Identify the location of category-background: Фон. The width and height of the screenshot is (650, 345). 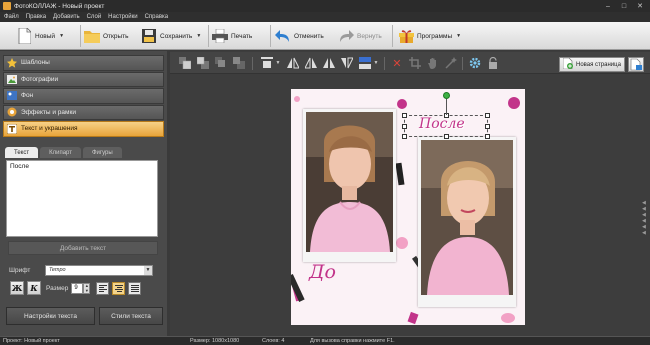
(83, 96).